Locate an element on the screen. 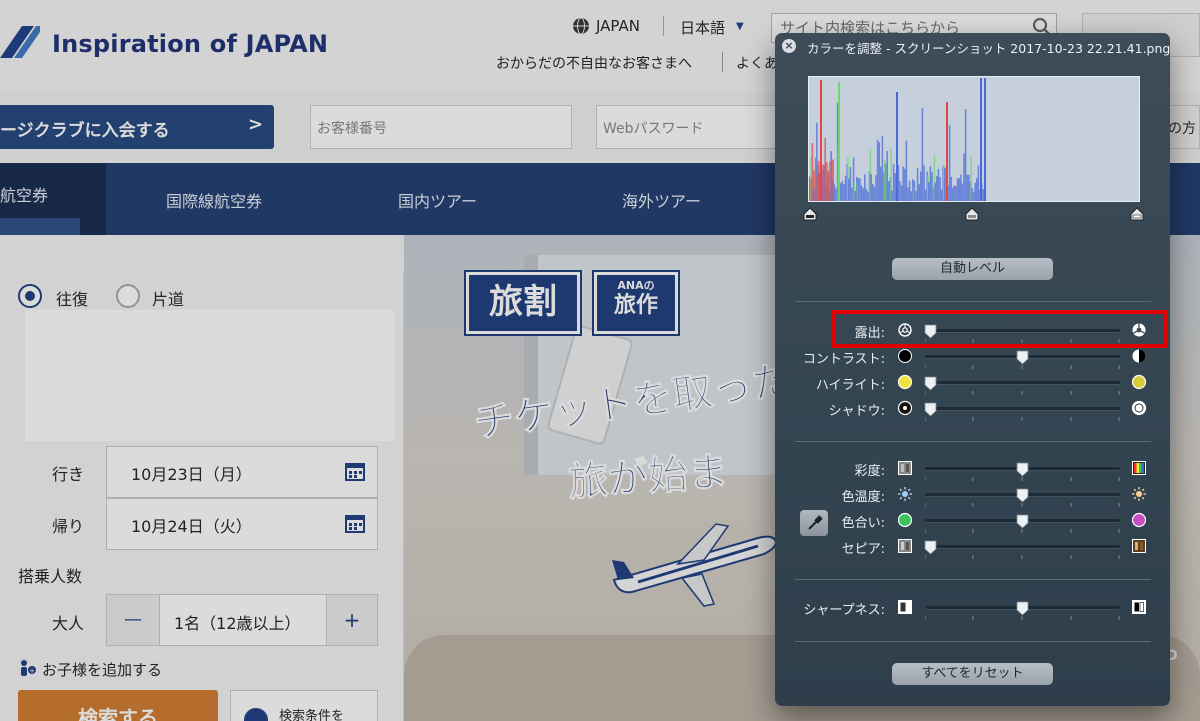  sharpness-min-icon is located at coordinates (905, 607).